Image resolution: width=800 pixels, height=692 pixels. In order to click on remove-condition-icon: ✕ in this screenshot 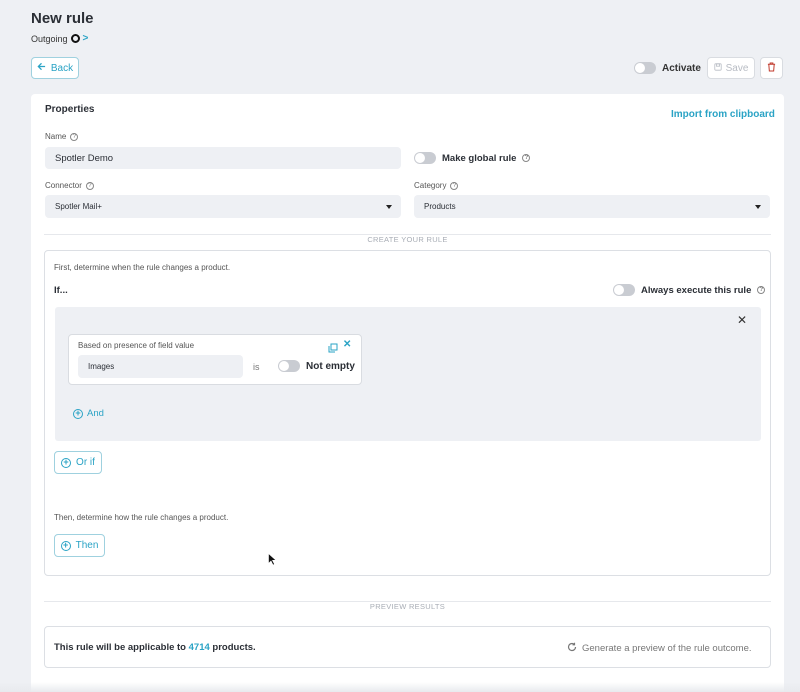, I will do `click(347, 344)`.